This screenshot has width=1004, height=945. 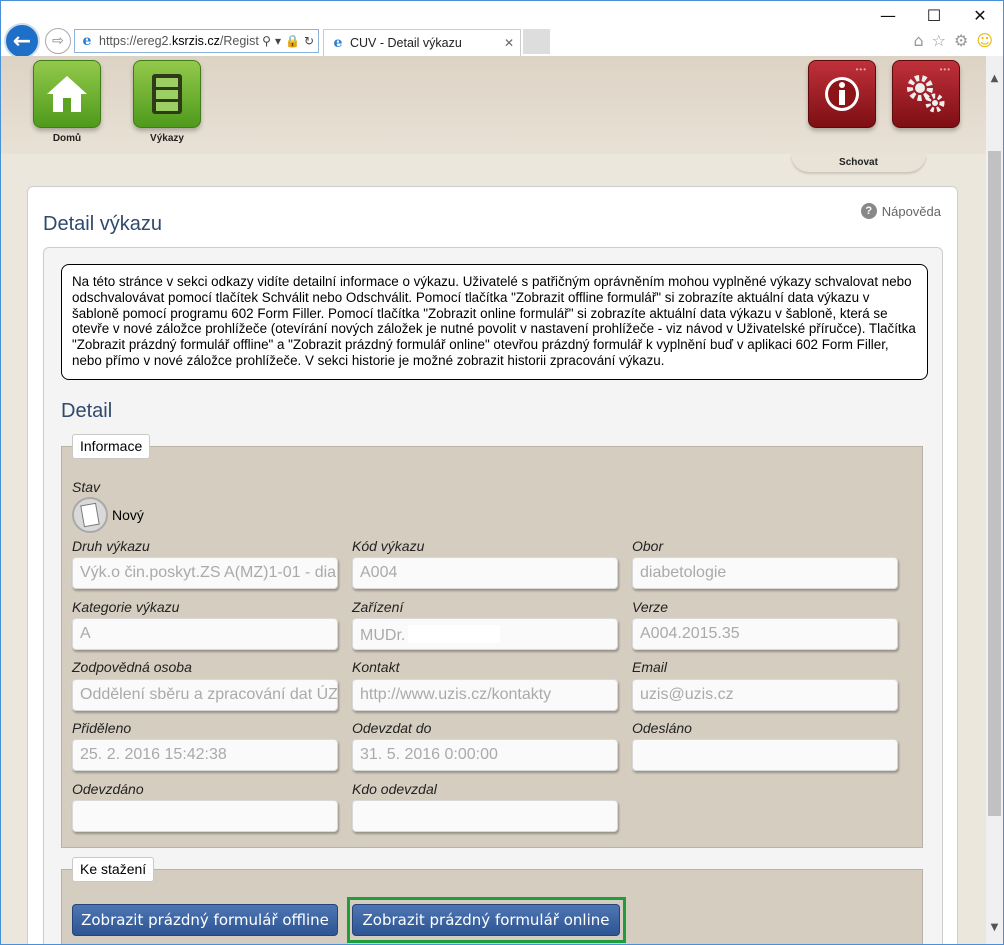 I want to click on vertical-scrollbar: ▲ ▼, so click(x=994, y=500).